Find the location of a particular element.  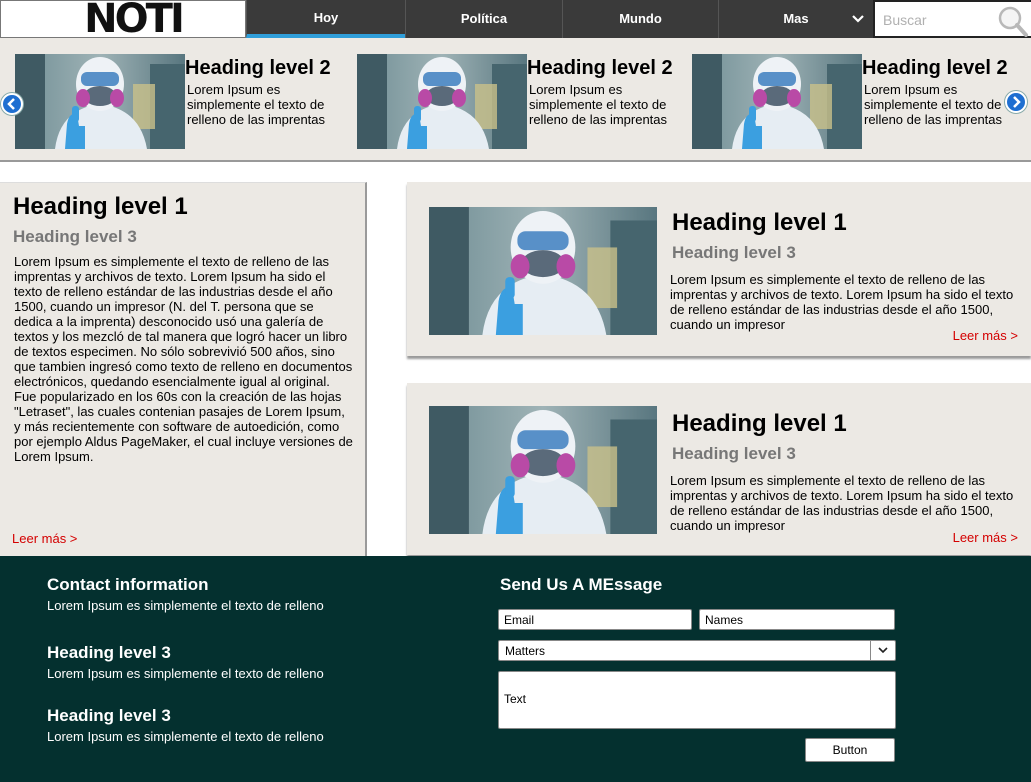

chevron-right-icon is located at coordinates (1017, 102).